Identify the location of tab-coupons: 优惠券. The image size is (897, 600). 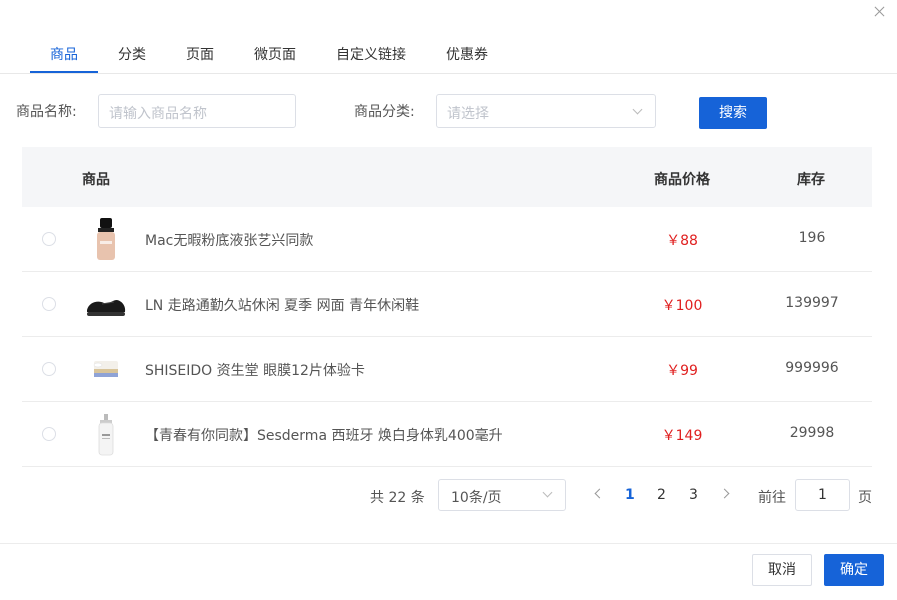
(467, 54).